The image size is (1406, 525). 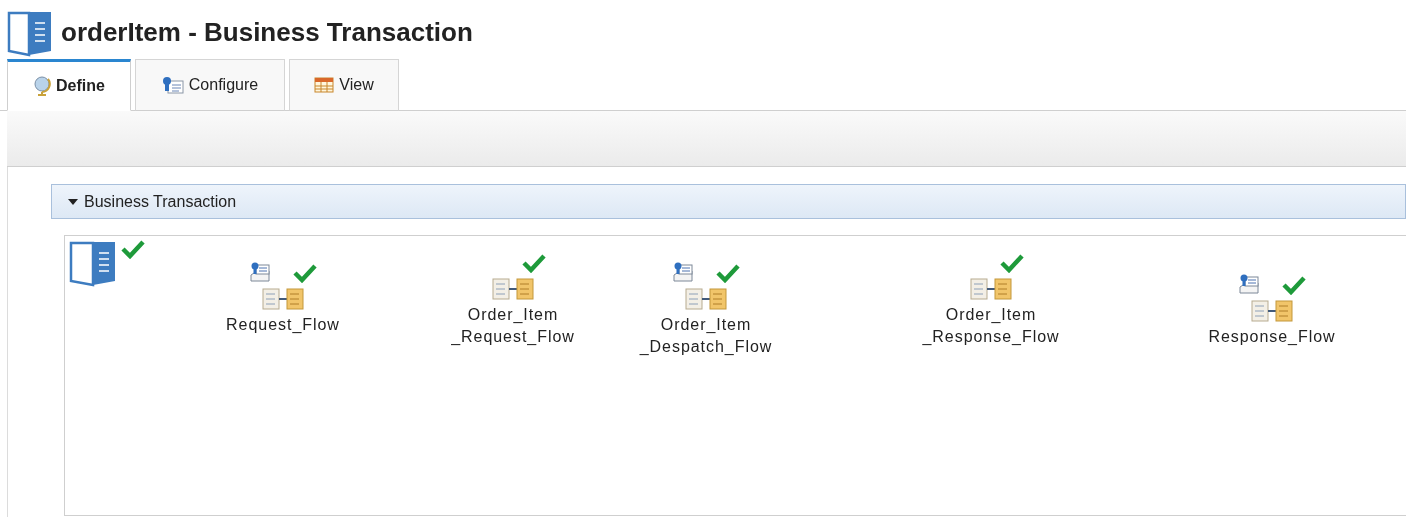 I want to click on caret-icon, so click(x=73, y=201).